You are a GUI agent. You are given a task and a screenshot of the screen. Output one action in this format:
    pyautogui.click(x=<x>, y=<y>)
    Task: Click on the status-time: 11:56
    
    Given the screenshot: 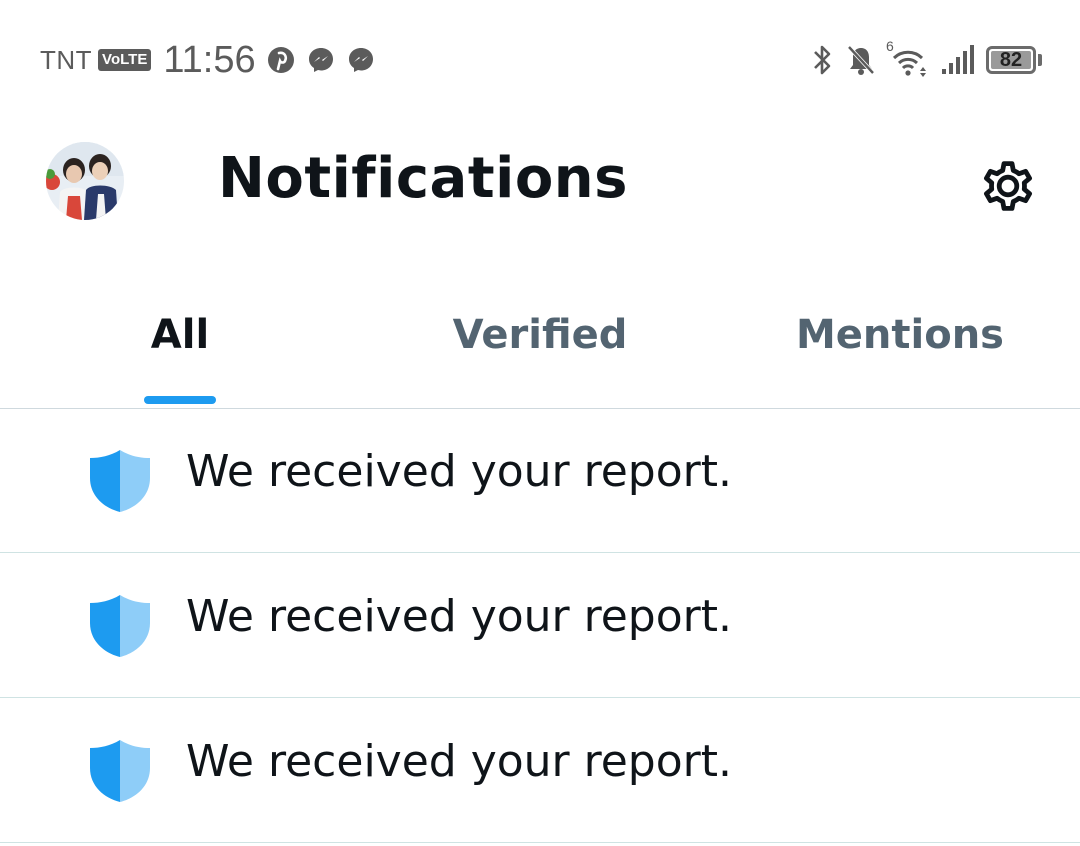 What is the action you would take?
    pyautogui.click(x=209, y=59)
    